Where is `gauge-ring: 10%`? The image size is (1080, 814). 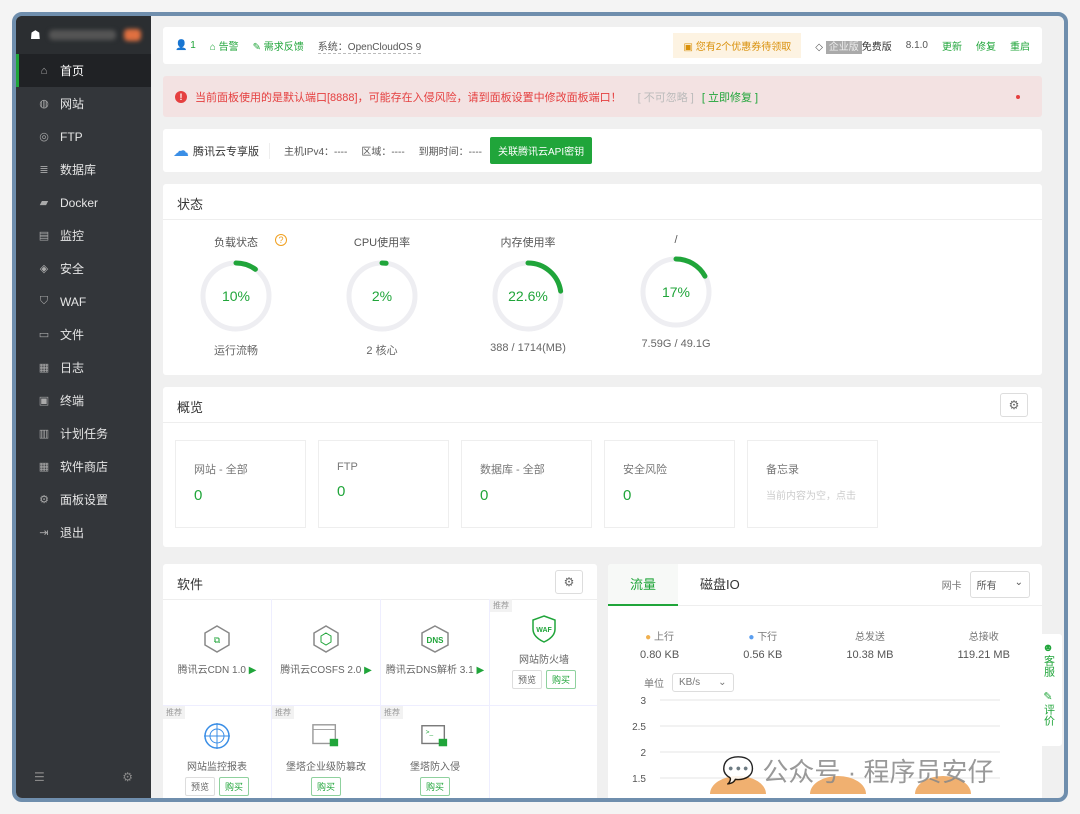 gauge-ring: 10% is located at coordinates (236, 296).